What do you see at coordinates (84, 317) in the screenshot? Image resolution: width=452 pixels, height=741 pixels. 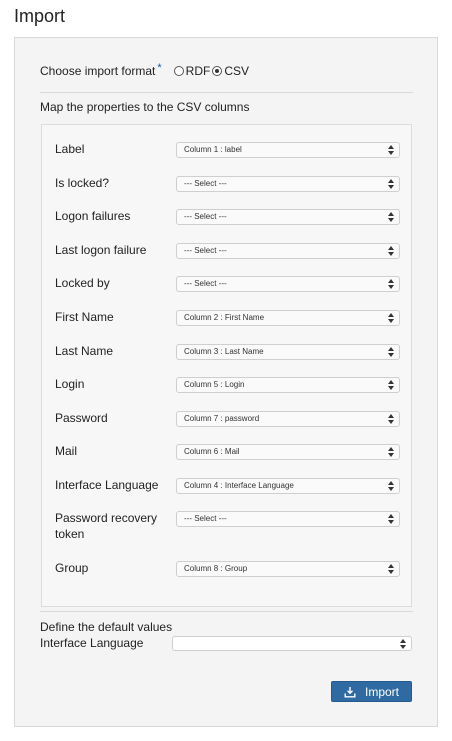 I see `property-label: First Name` at bounding box center [84, 317].